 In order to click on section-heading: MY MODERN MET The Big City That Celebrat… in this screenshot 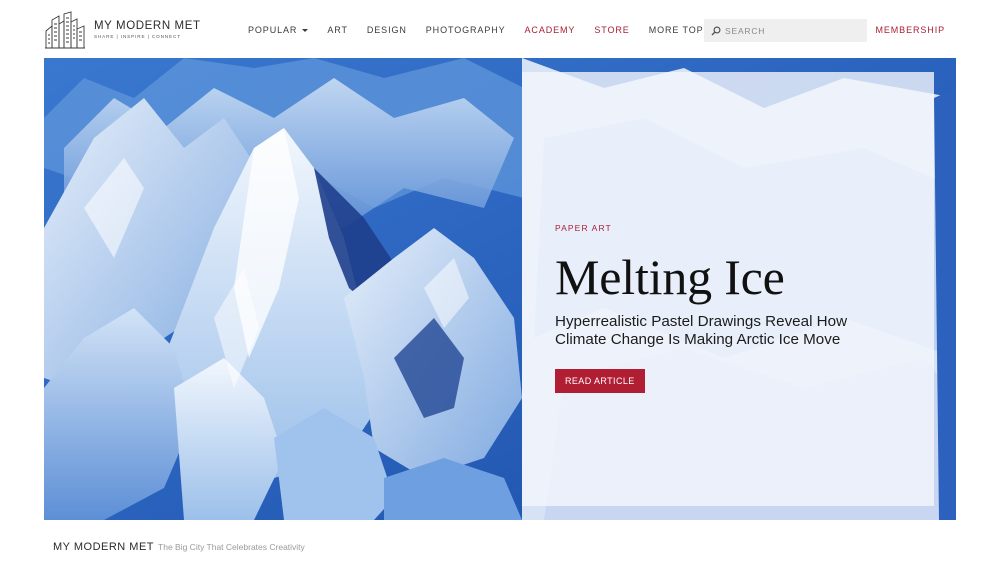, I will do `click(179, 547)`.